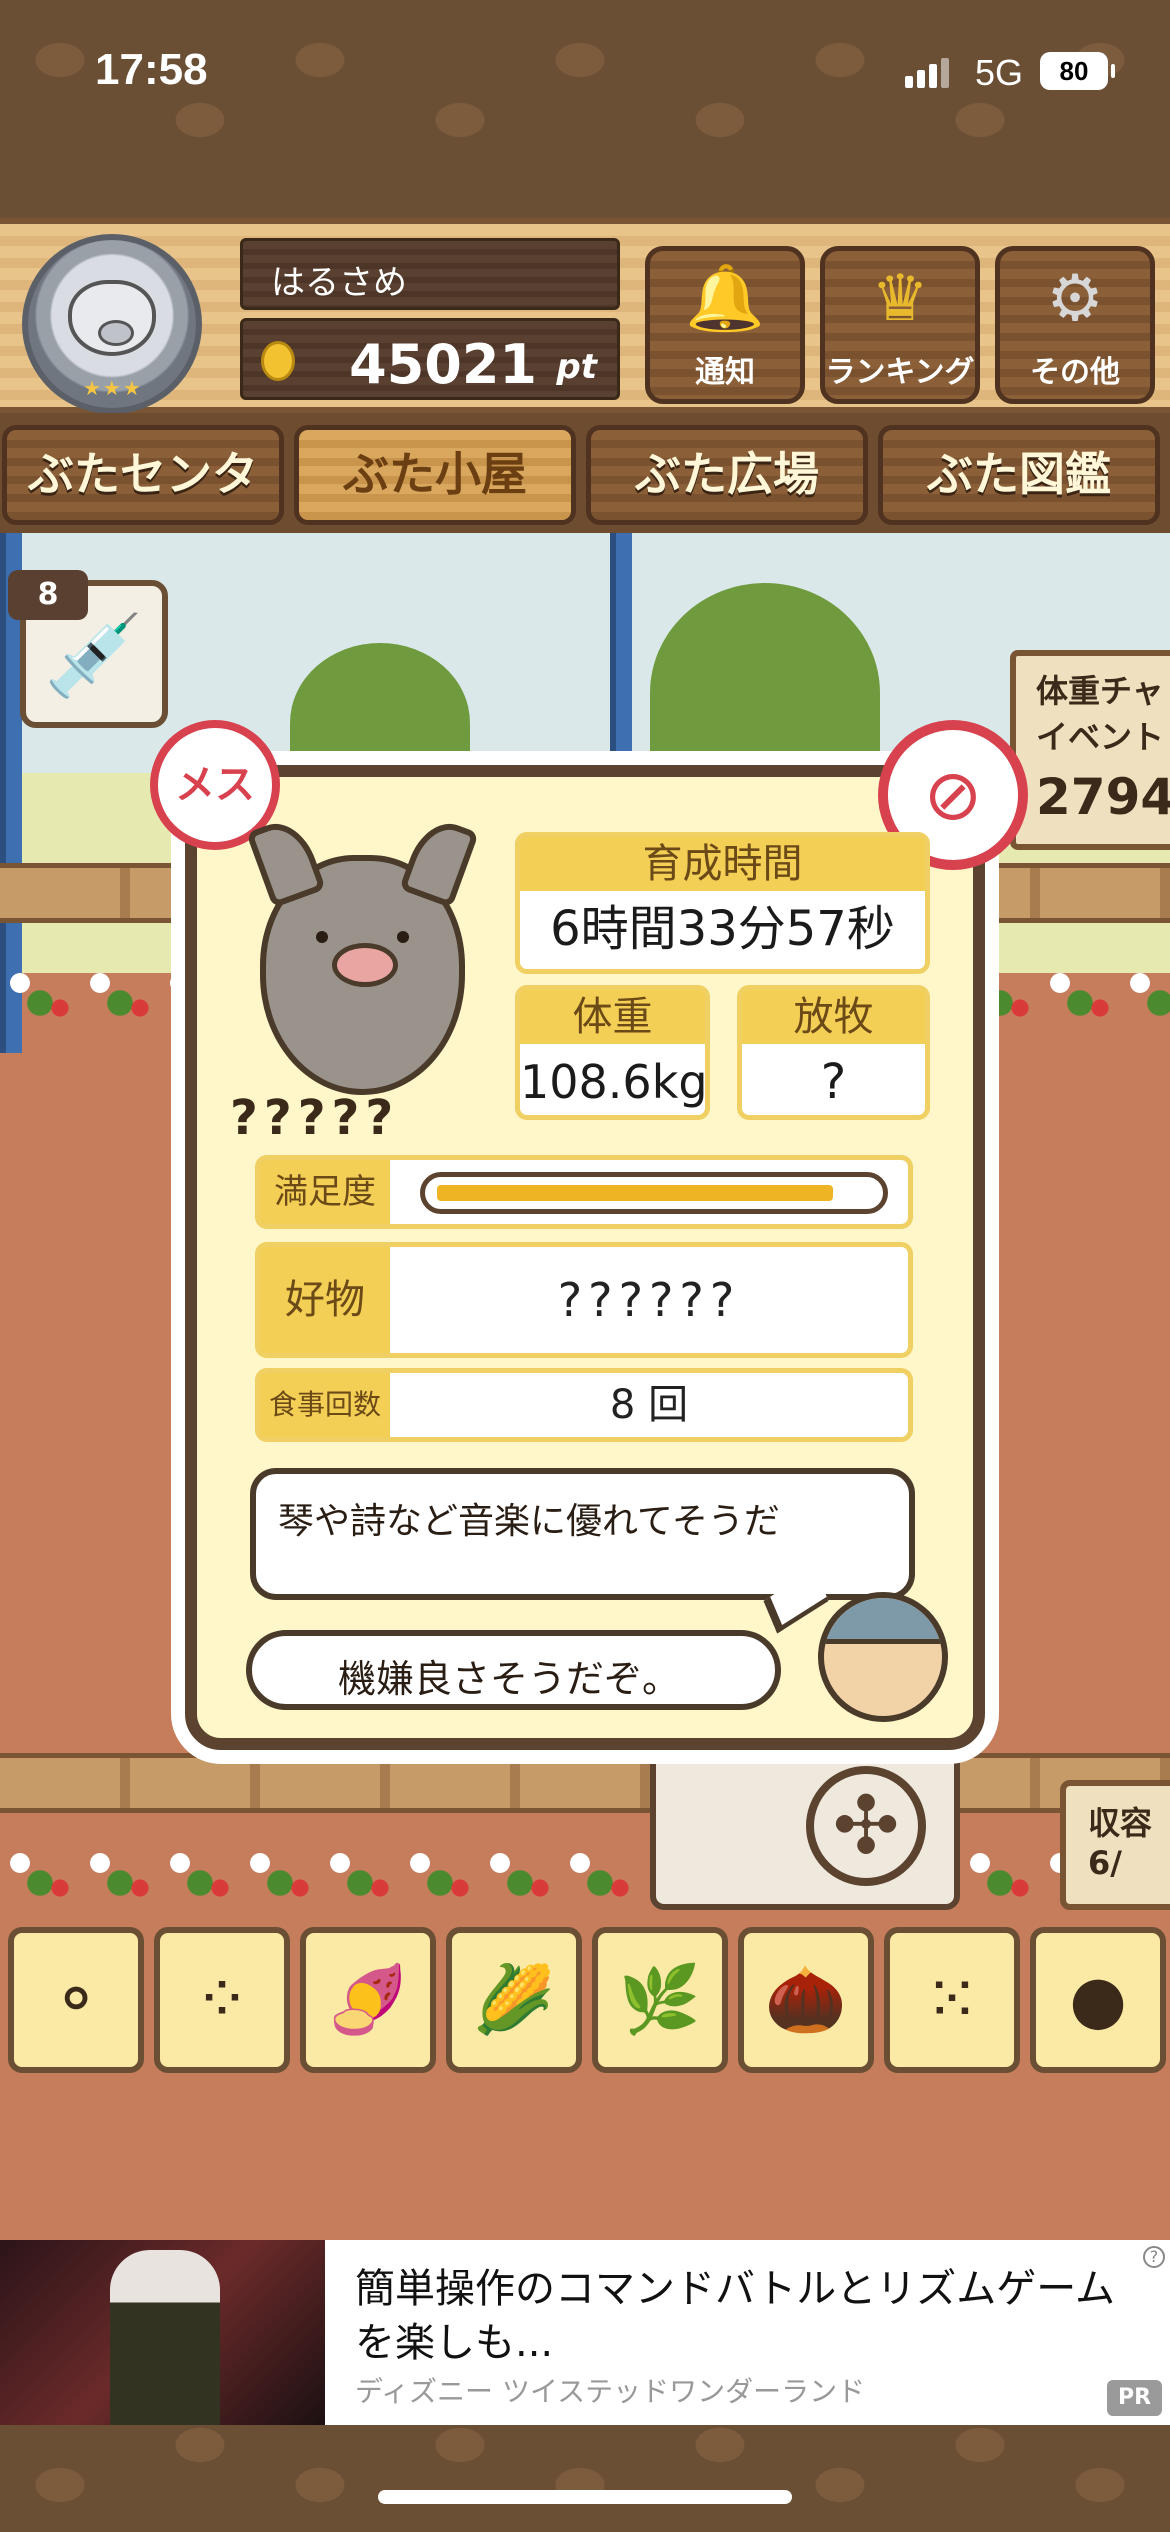 Image resolution: width=1170 pixels, height=2532 pixels. Describe the element at coordinates (112, 318) in the screenshot. I see `pig-avatar-icon` at that location.